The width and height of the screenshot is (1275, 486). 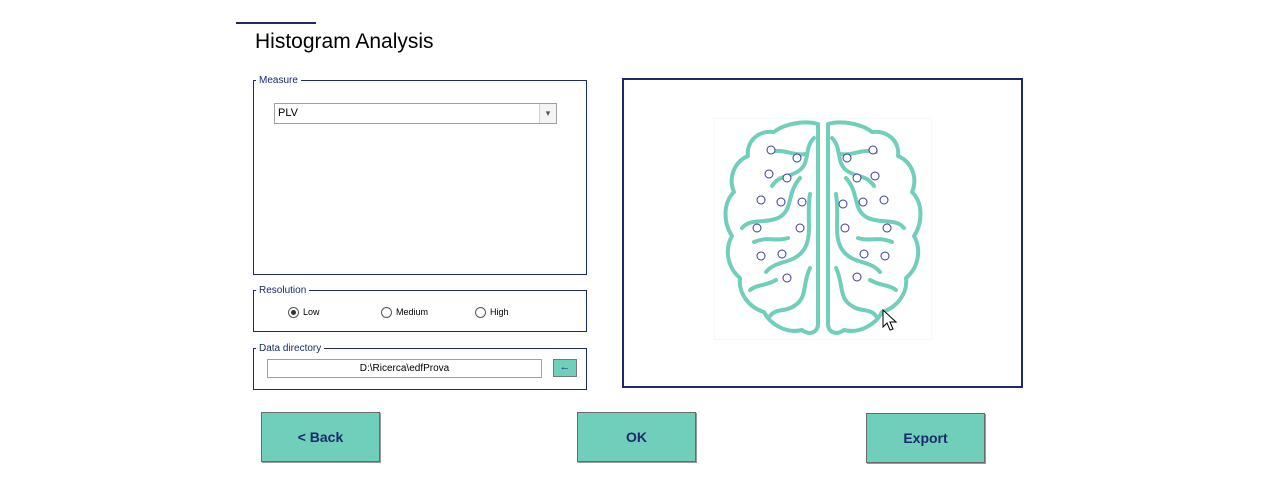 What do you see at coordinates (925, 438) in the screenshot?
I see `export-button: Export` at bounding box center [925, 438].